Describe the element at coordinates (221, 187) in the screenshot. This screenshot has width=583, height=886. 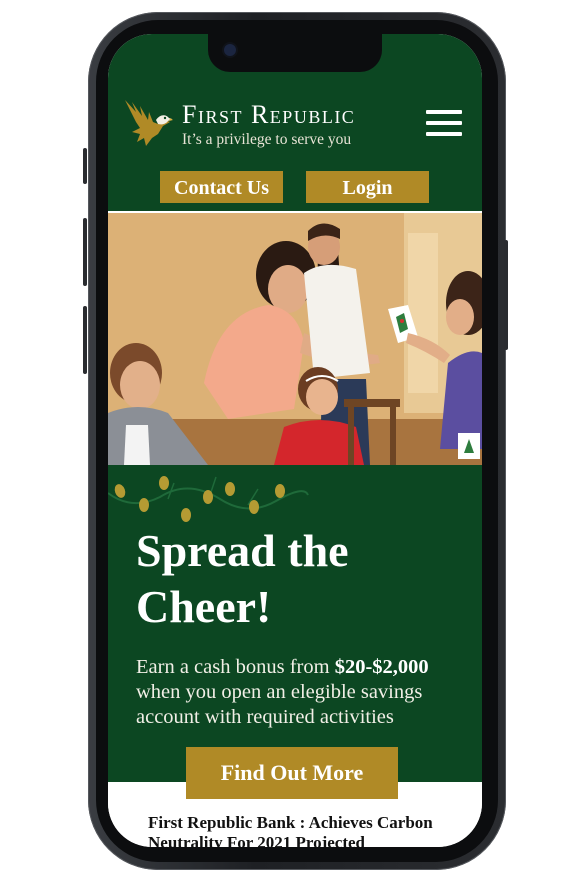
I see `contact-us-button: Contact Us` at that location.